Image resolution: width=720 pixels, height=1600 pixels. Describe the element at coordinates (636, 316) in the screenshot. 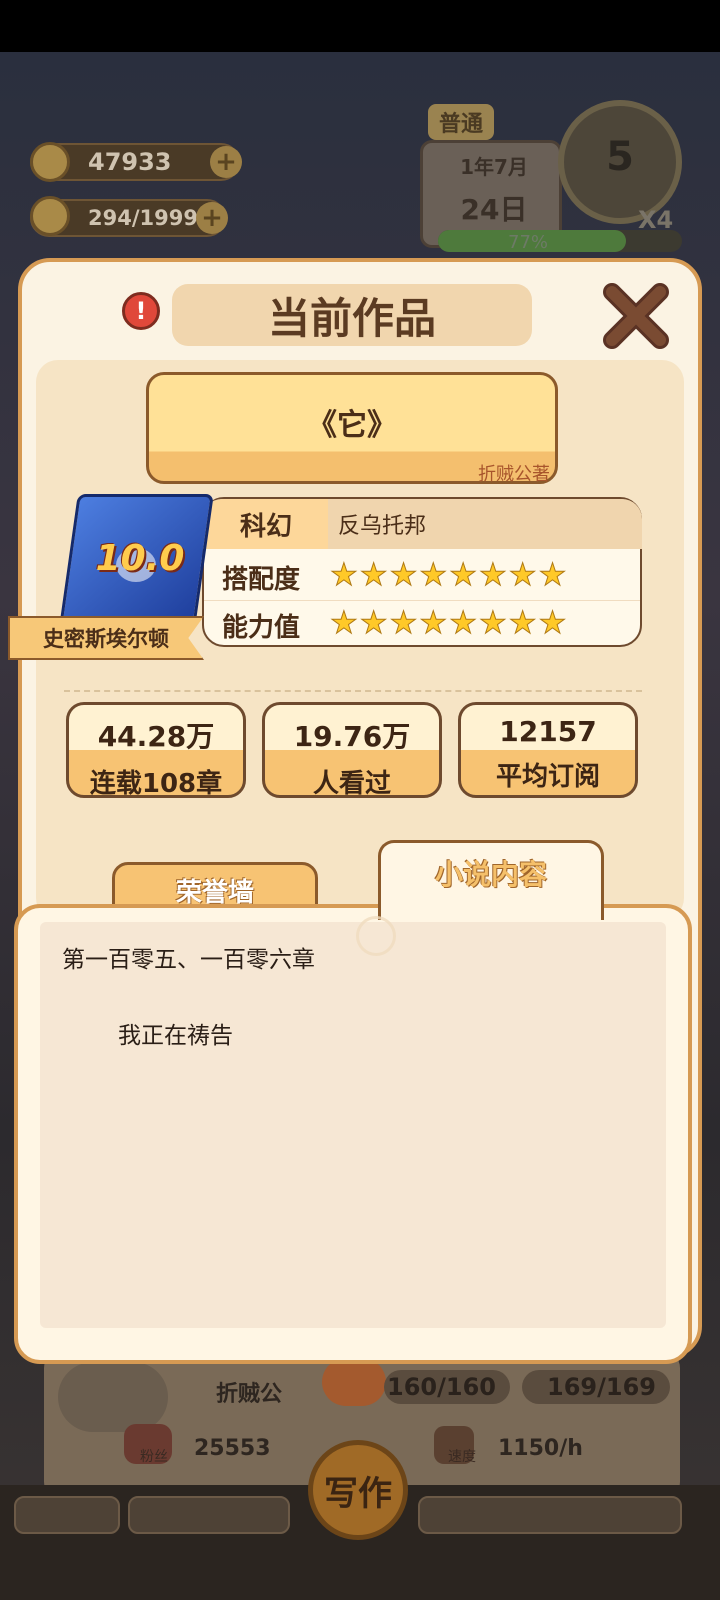

I see `close-icon` at that location.